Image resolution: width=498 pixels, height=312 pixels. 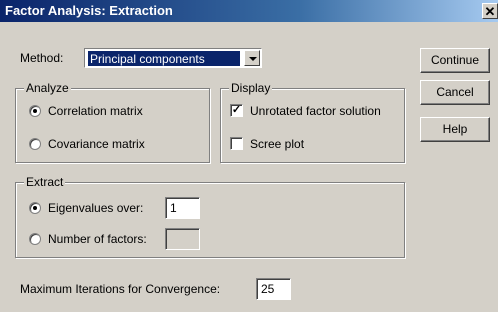 I want to click on eigenvalues-label: Eigenvalues over:, so click(x=95, y=208).